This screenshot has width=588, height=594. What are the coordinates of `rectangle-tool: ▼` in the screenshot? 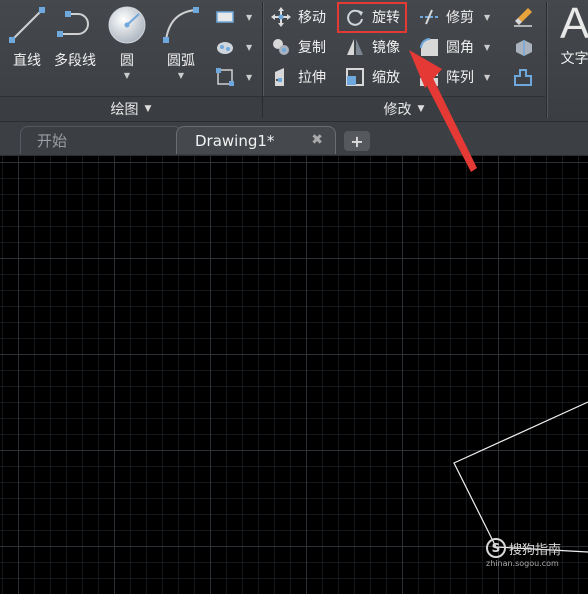 It's located at (233, 17).